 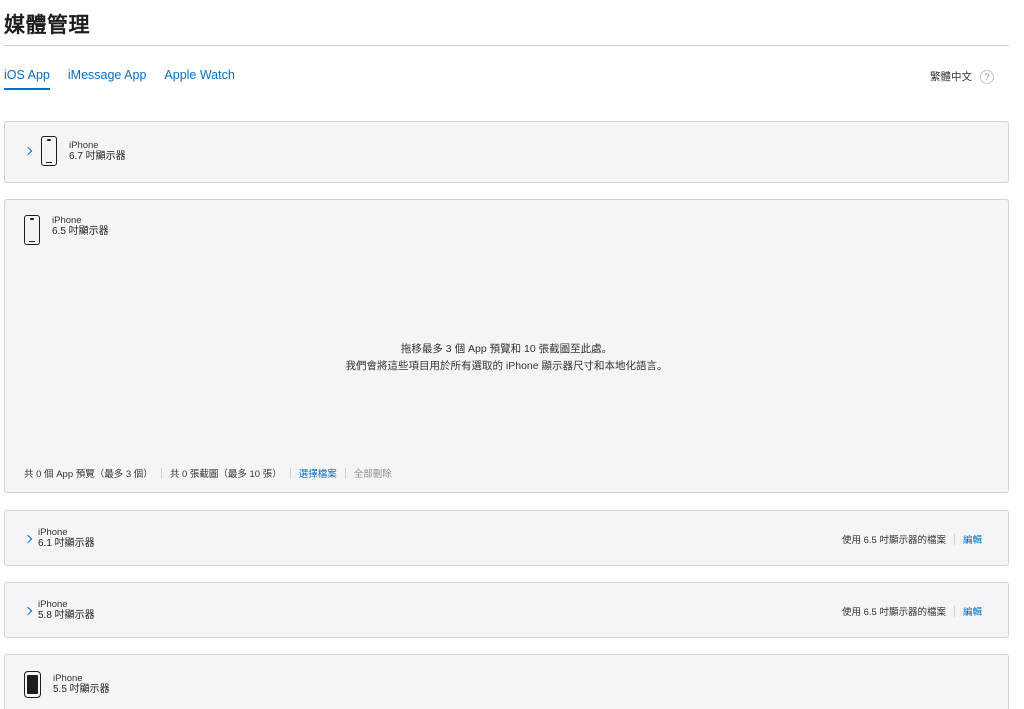 I want to click on language-selector: 繁體中文 ?, so click(x=962, y=76).